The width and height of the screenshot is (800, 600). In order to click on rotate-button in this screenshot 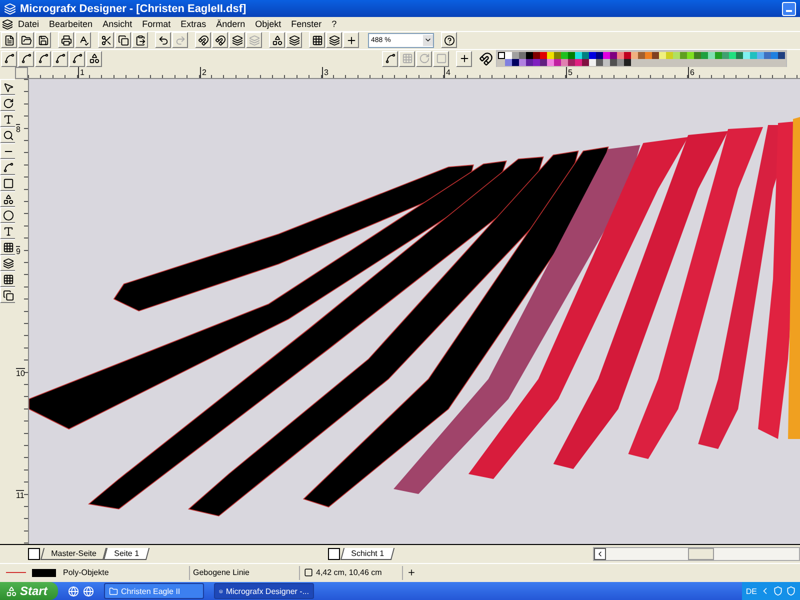, I will do `click(424, 58)`.